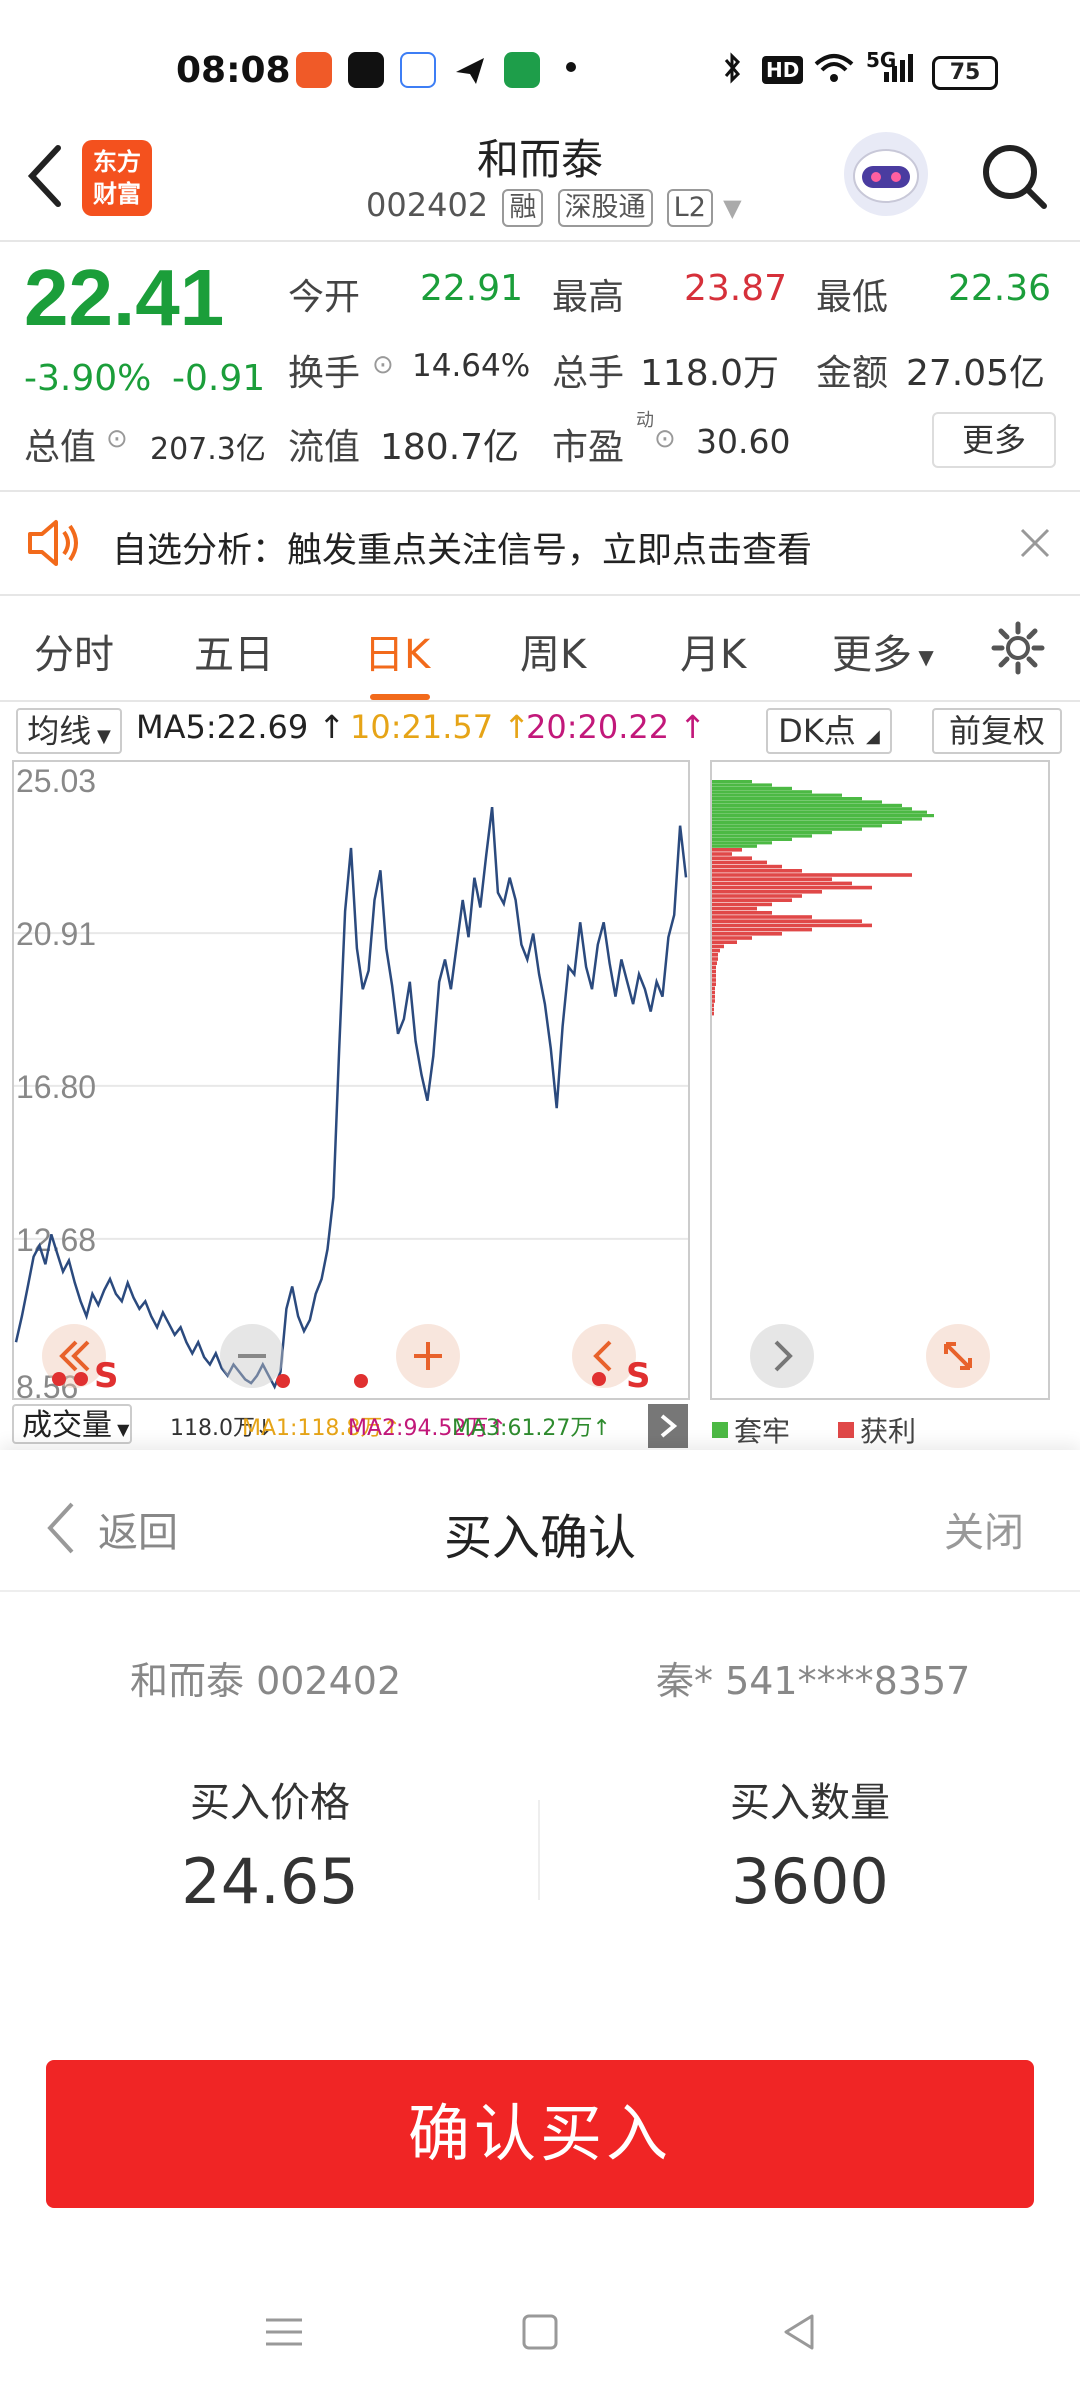 This screenshot has height=2400, width=1080. What do you see at coordinates (616, 727) in the screenshot?
I see `ma20-value: 20:20.22 ↑` at bounding box center [616, 727].